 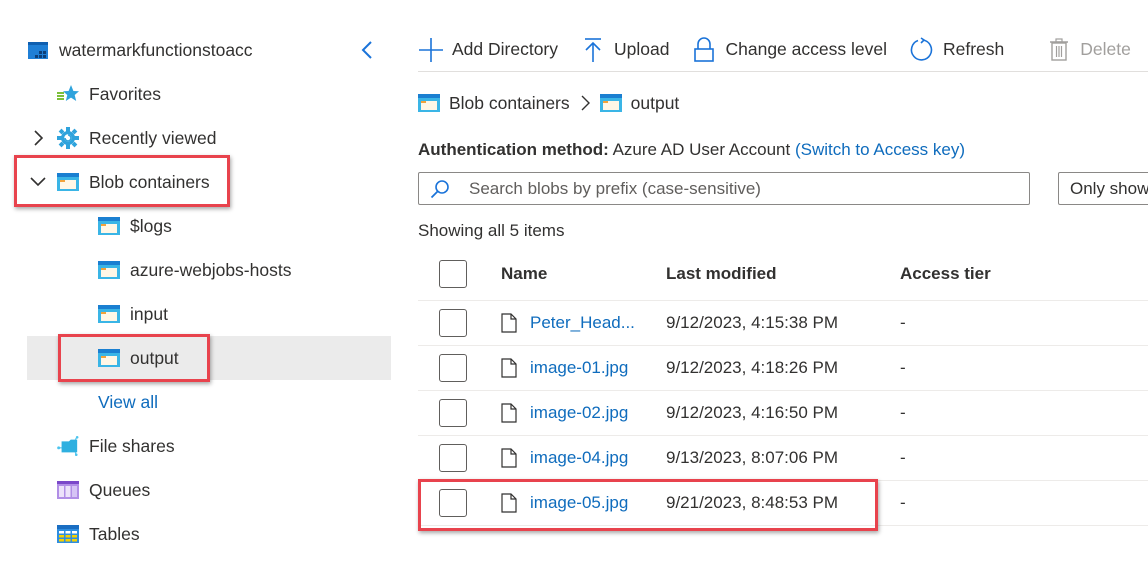 I want to click on table-row: image-04.jpg 9/13/2023, 8:07:06 PM -, so click(x=783, y=458).